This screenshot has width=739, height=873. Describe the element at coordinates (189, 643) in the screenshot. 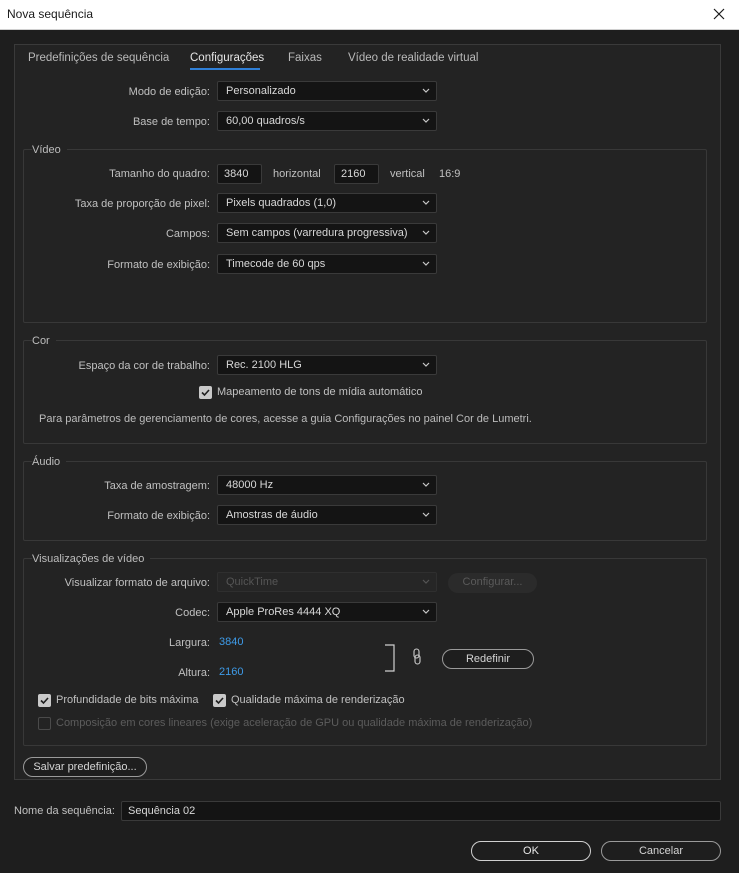

I see `preview-width-label: Largura:` at that location.